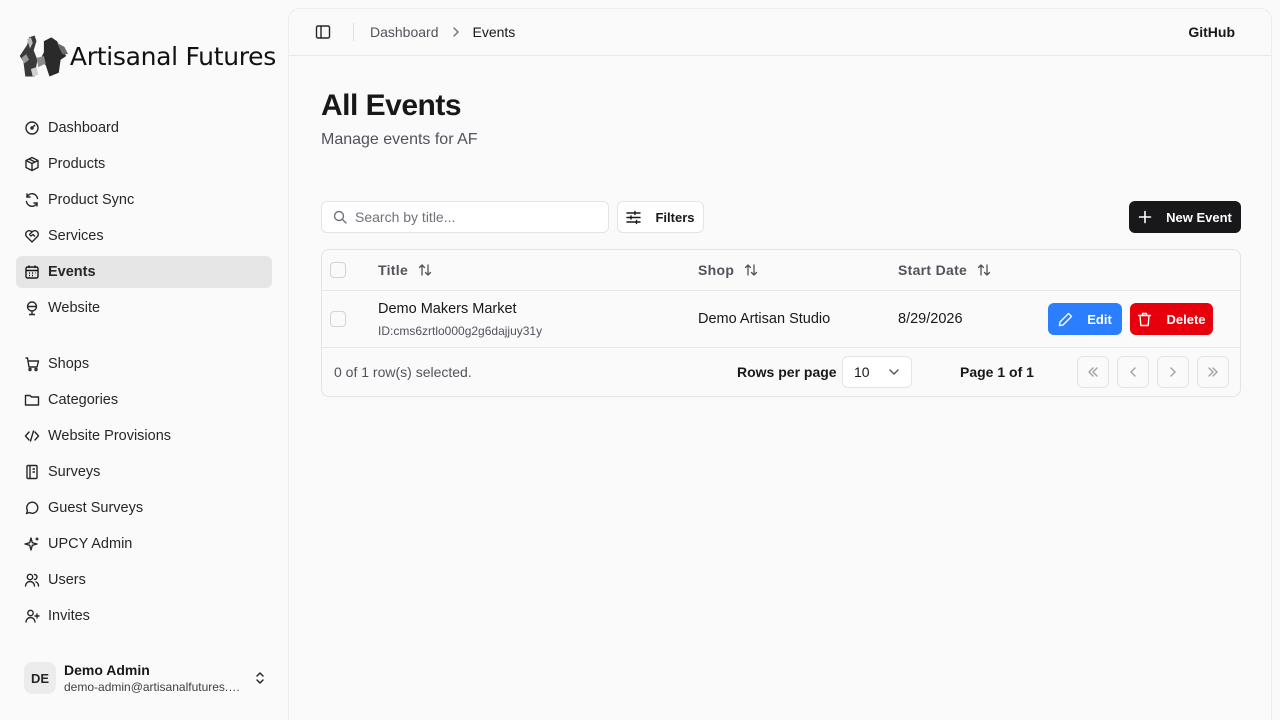 This screenshot has width=1280, height=720. What do you see at coordinates (338, 319) in the screenshot?
I see `row-checkbox` at bounding box center [338, 319].